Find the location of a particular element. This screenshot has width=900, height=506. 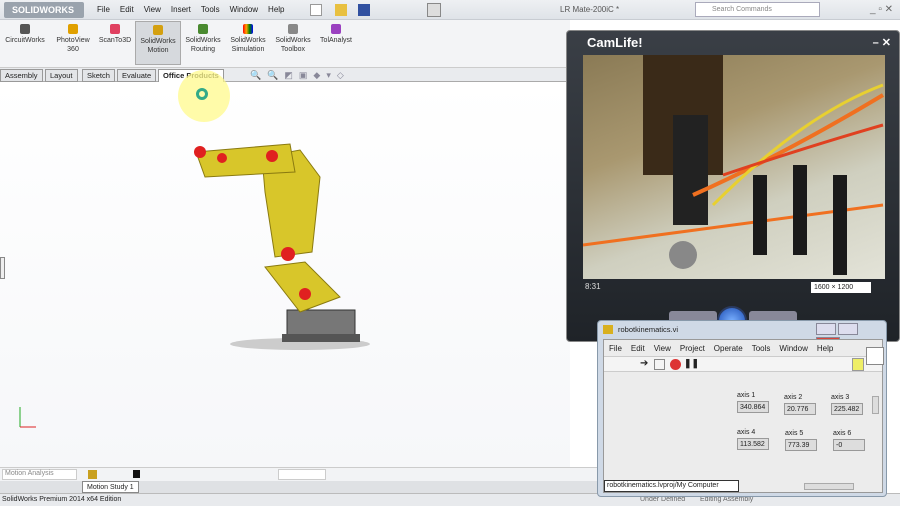

new-document-icon is located at coordinates (316, 10).